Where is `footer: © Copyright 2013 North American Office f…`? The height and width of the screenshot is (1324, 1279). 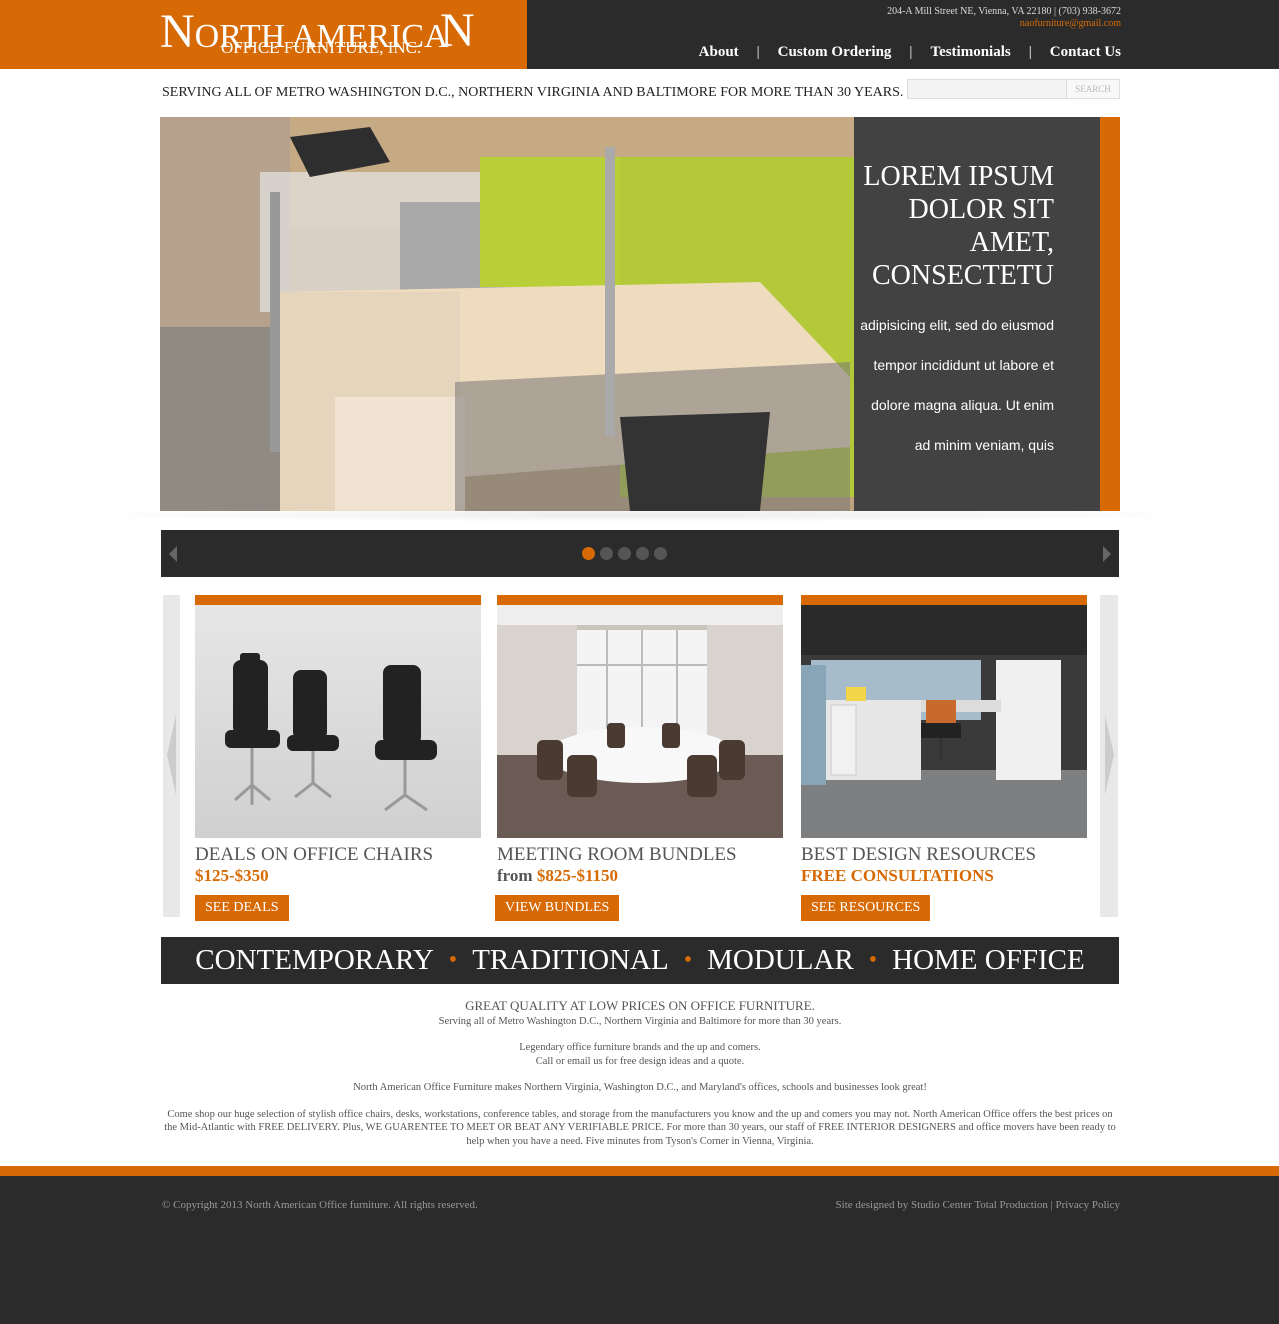 footer: © Copyright 2013 North American Office f… is located at coordinates (639, 1250).